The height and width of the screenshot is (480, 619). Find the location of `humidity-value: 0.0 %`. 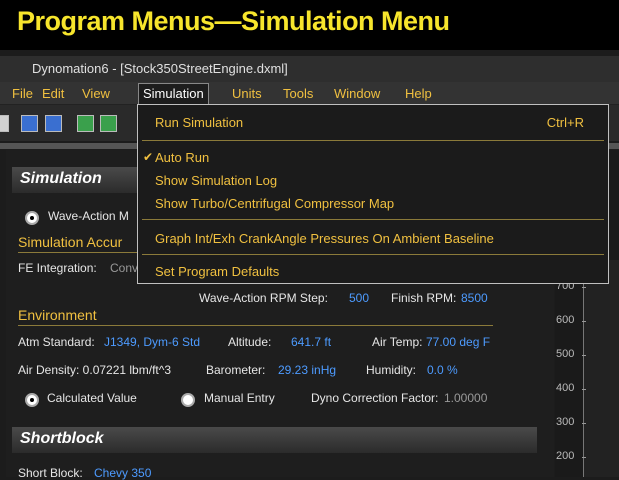

humidity-value: 0.0 % is located at coordinates (442, 370).